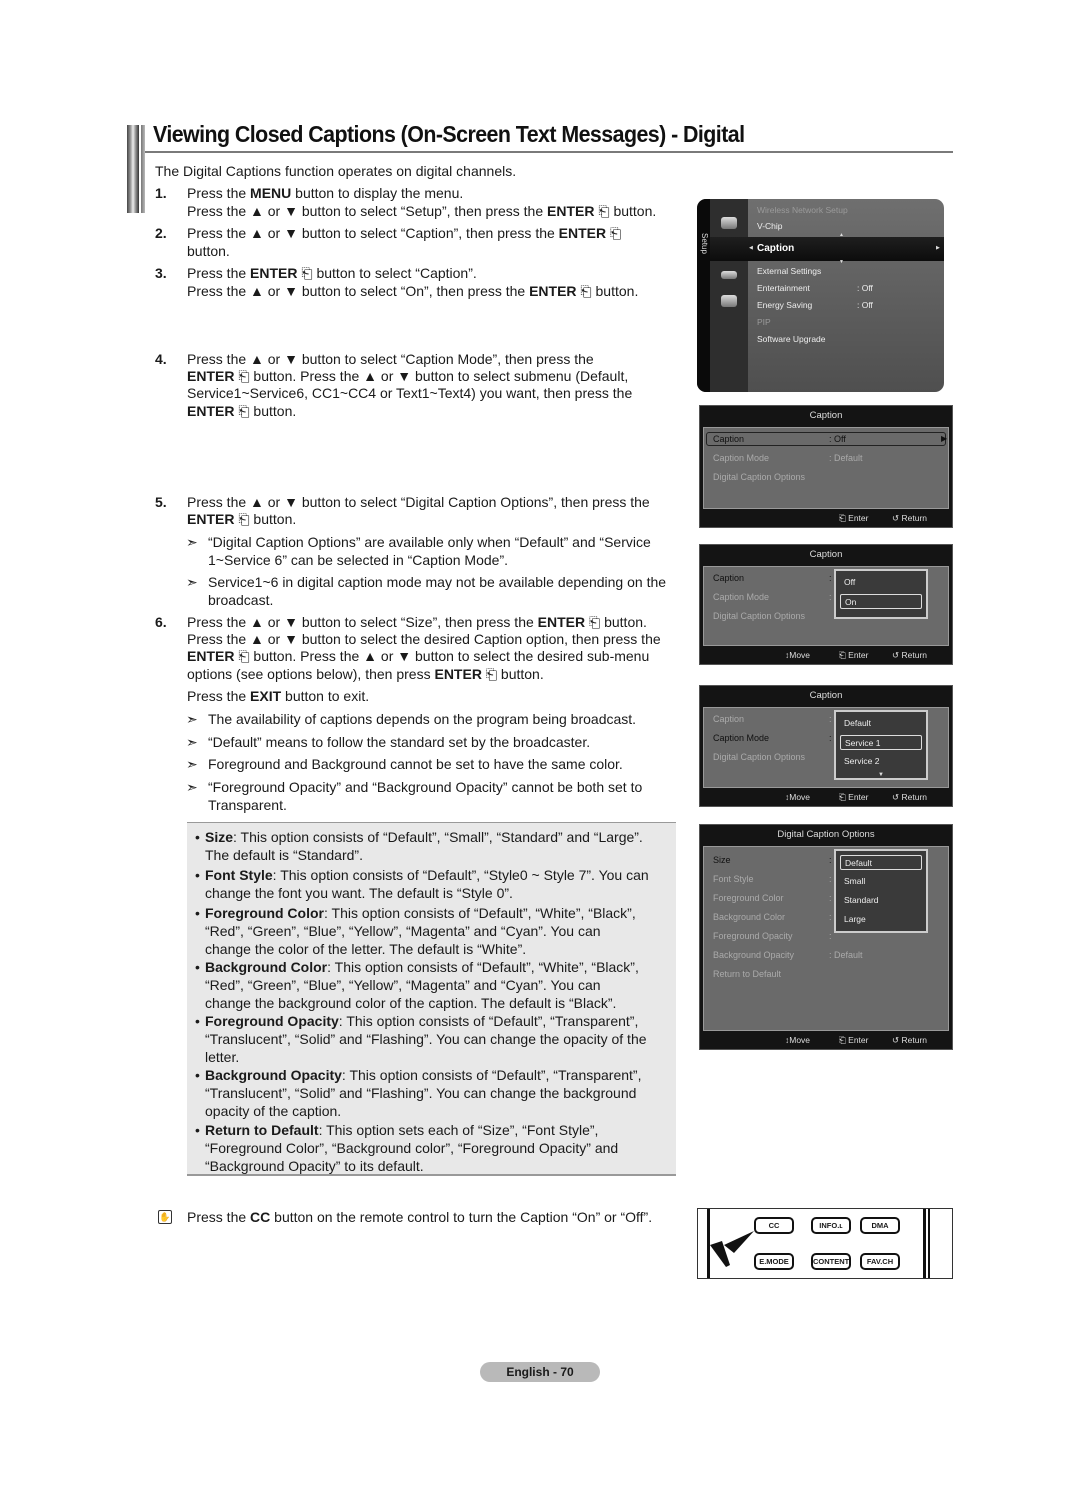  I want to click on move-hint: ↕Move, so click(798, 1040).